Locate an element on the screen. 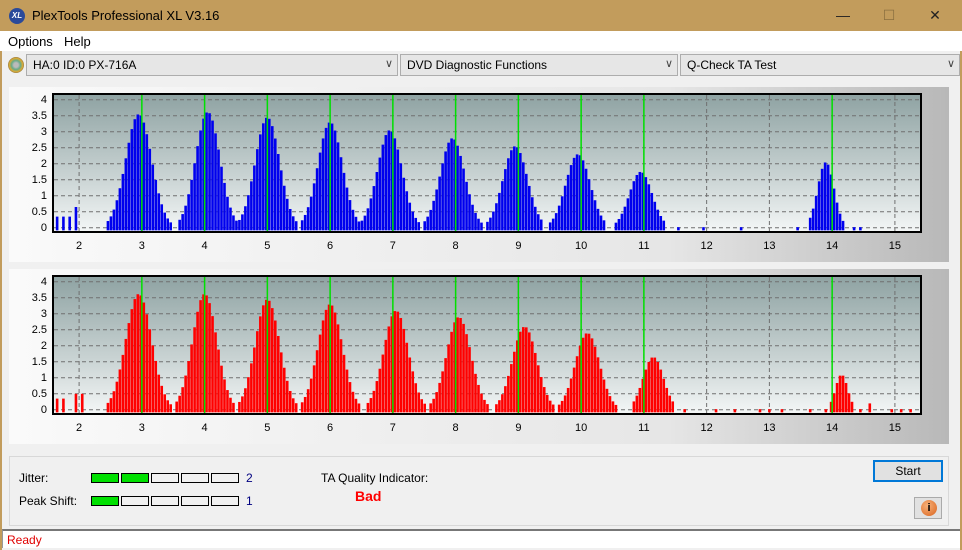  status-text: Ready is located at coordinates (24, 540).